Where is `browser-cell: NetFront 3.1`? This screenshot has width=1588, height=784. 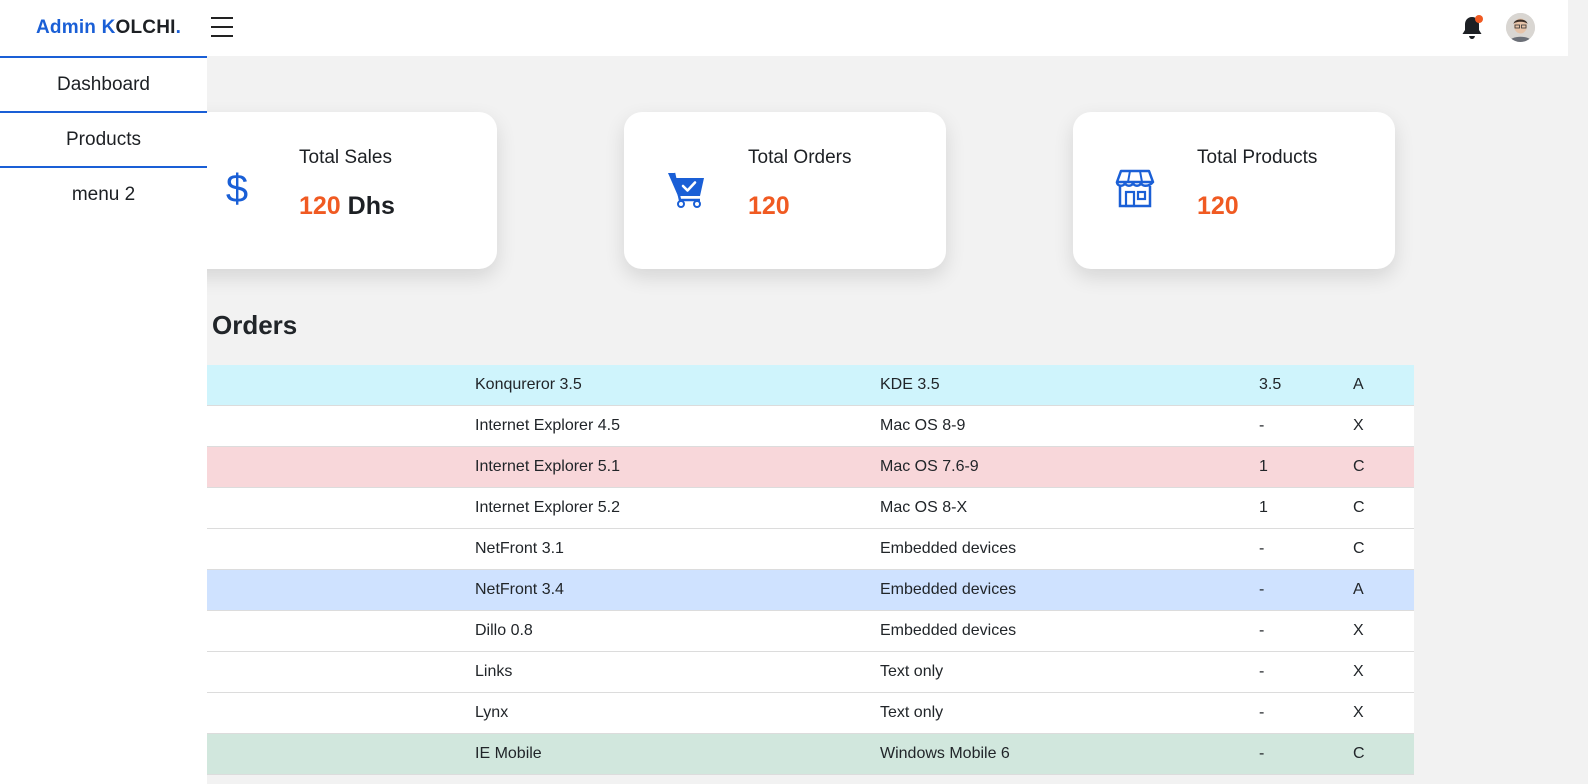
browser-cell: NetFront 3.1 is located at coordinates (519, 548).